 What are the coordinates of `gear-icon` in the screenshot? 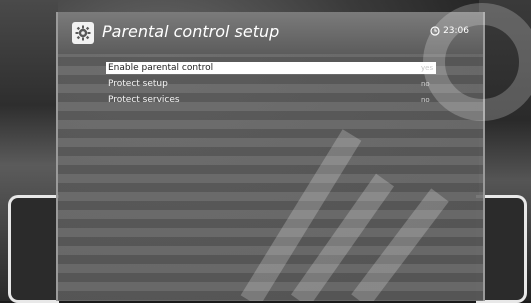 It's located at (83, 33).